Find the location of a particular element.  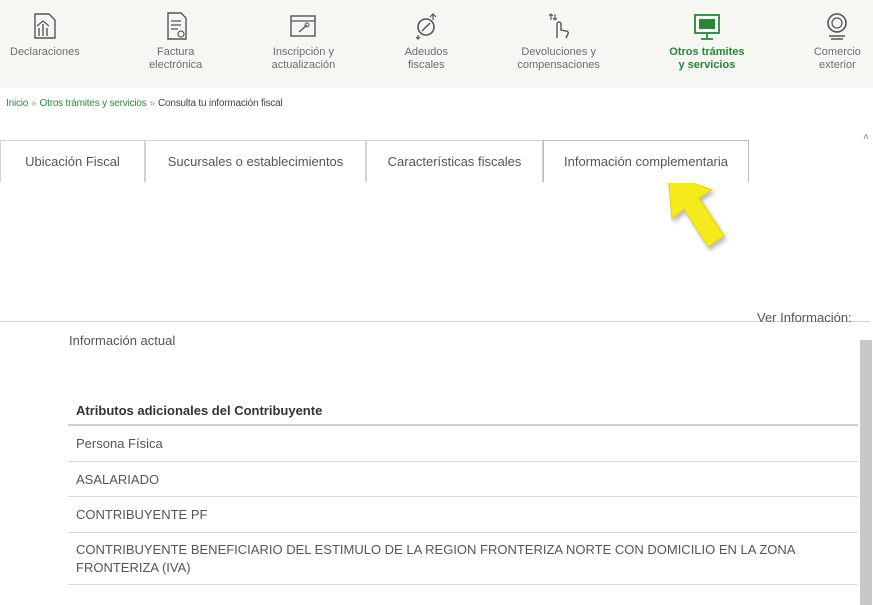

nav-sublabel-devoluciones: compensaciones is located at coordinates (558, 65).